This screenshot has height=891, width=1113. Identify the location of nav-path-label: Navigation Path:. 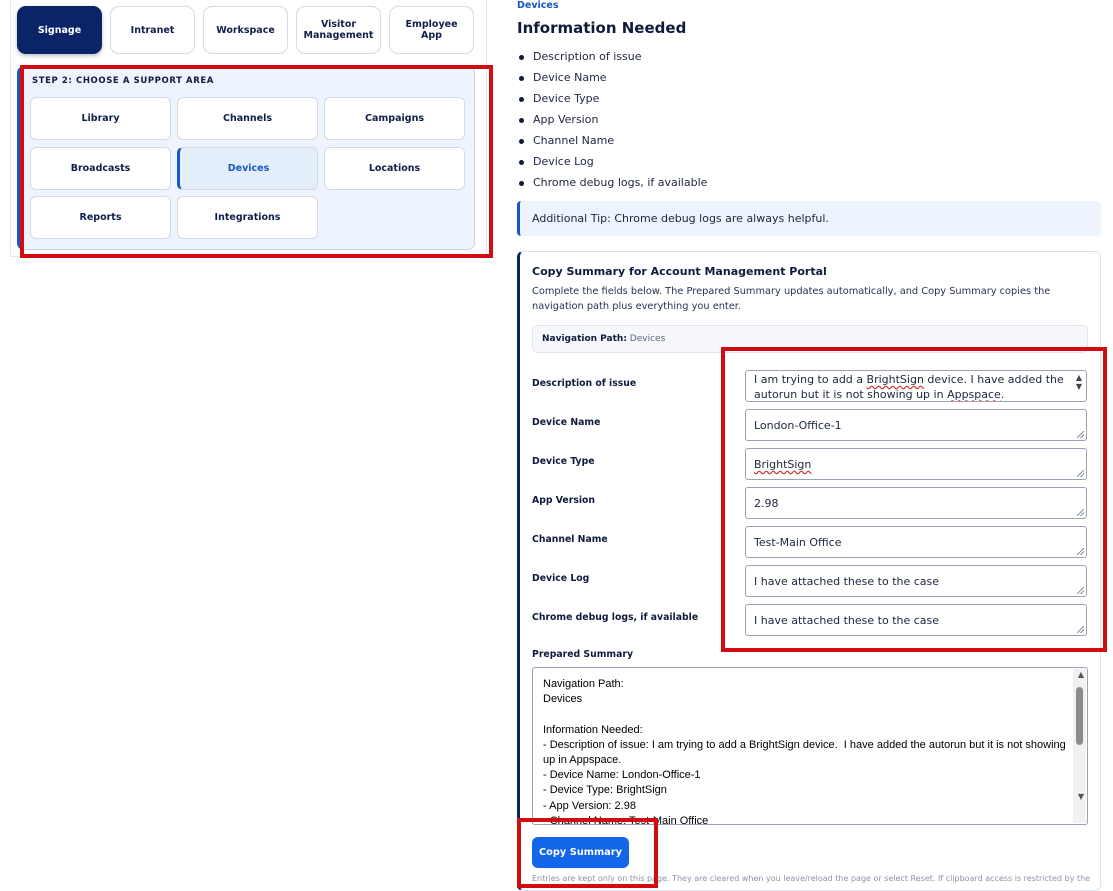
(584, 339).